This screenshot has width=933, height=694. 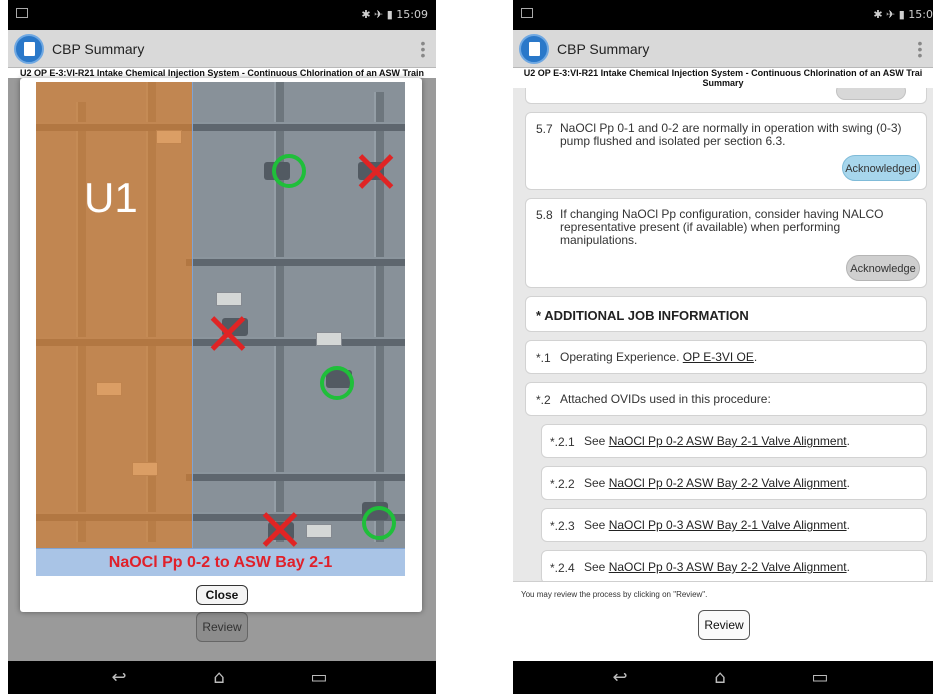 I want to click on procedure-subtitle: Summary, so click(x=723, y=83).